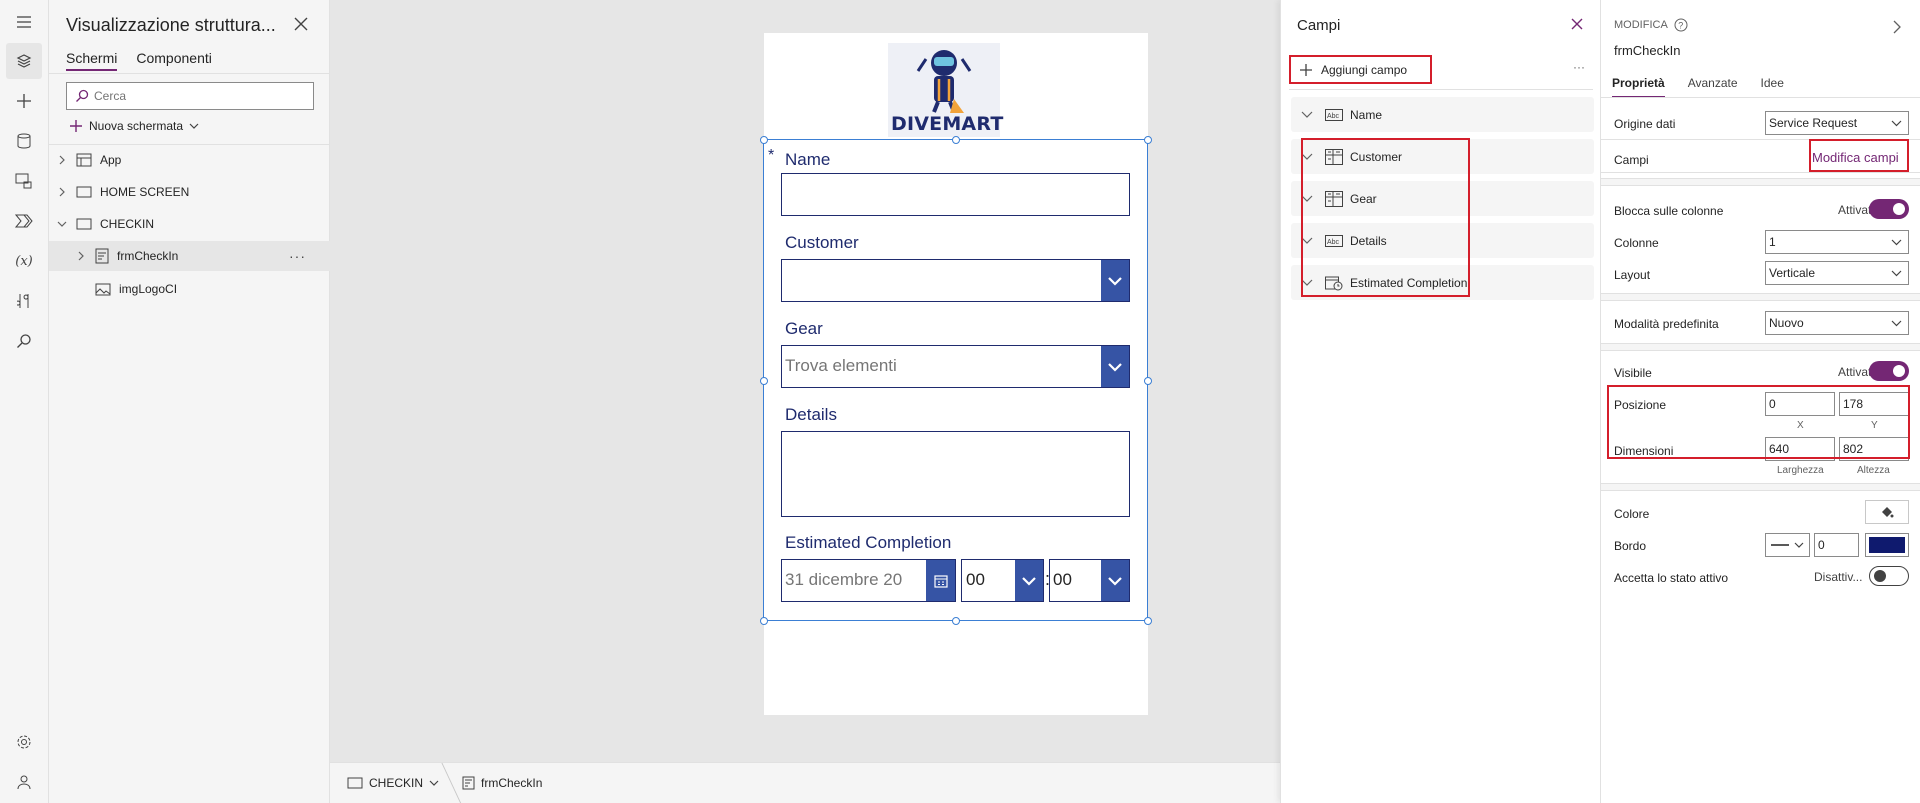  I want to click on tree-item-home-screen: HOME SCREEN, so click(189, 192).